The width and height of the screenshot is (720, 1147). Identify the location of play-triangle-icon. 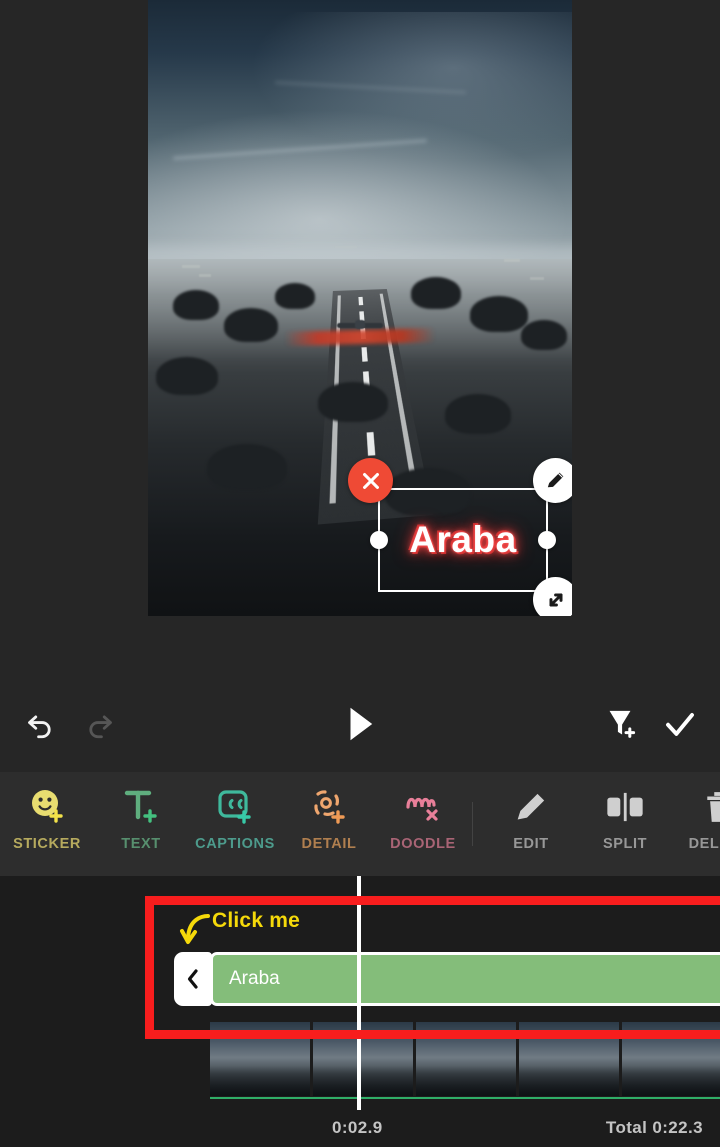
(360, 724).